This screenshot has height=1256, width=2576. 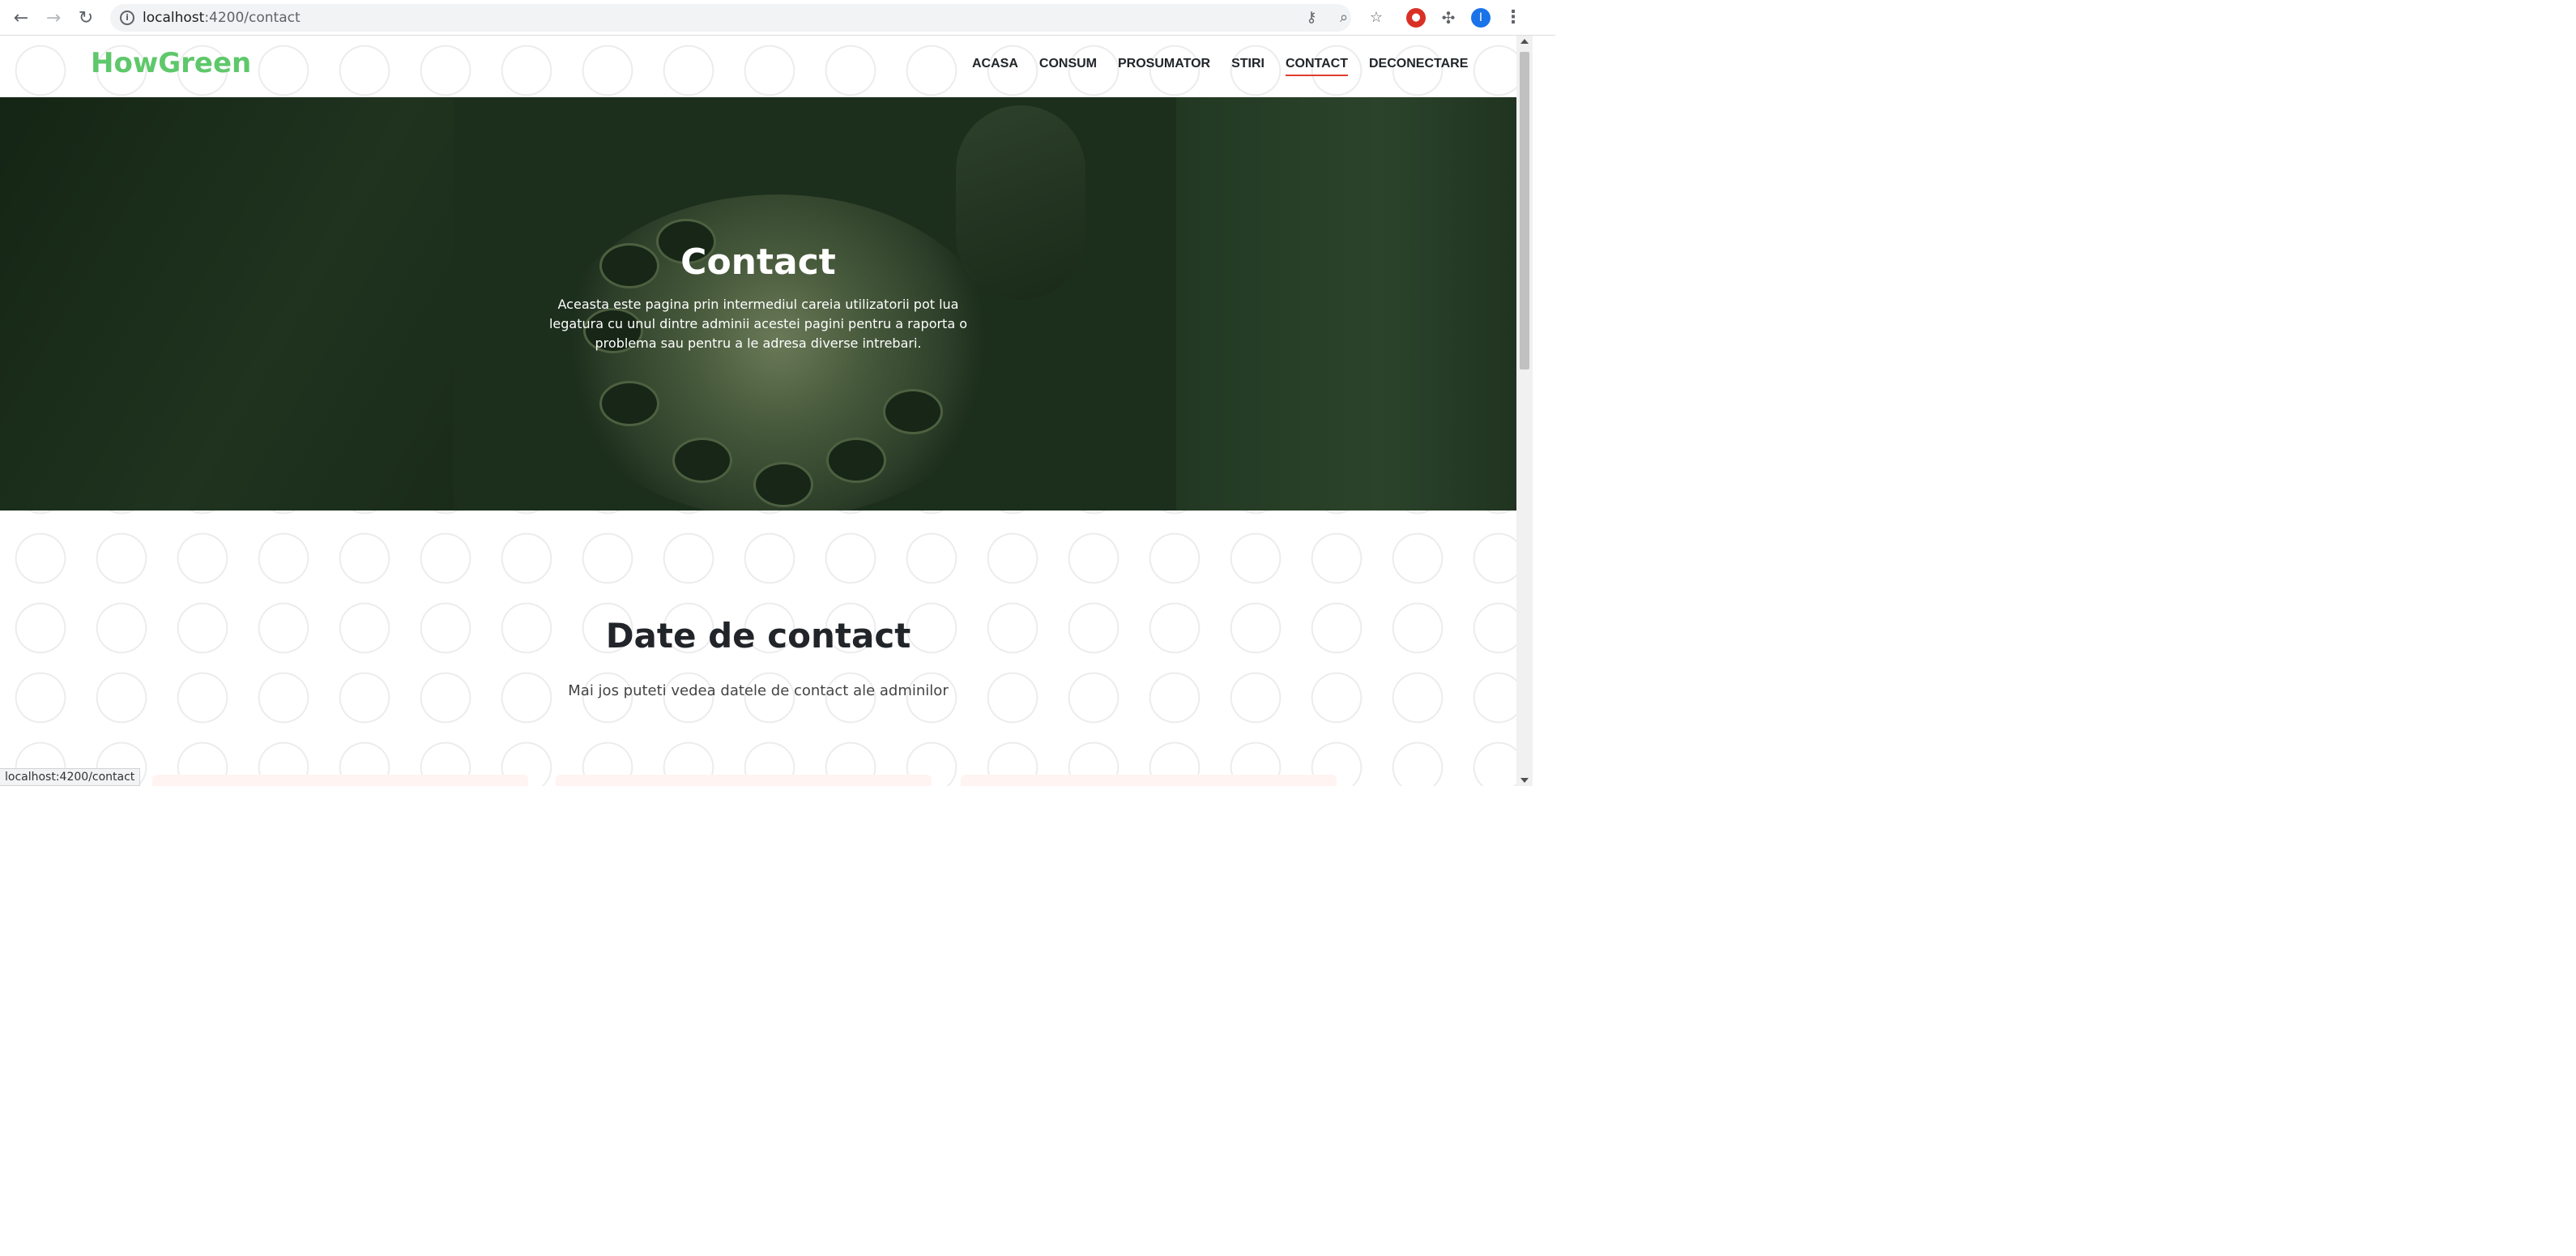 What do you see at coordinates (758, 262) in the screenshot?
I see `hero-title: Contact` at bounding box center [758, 262].